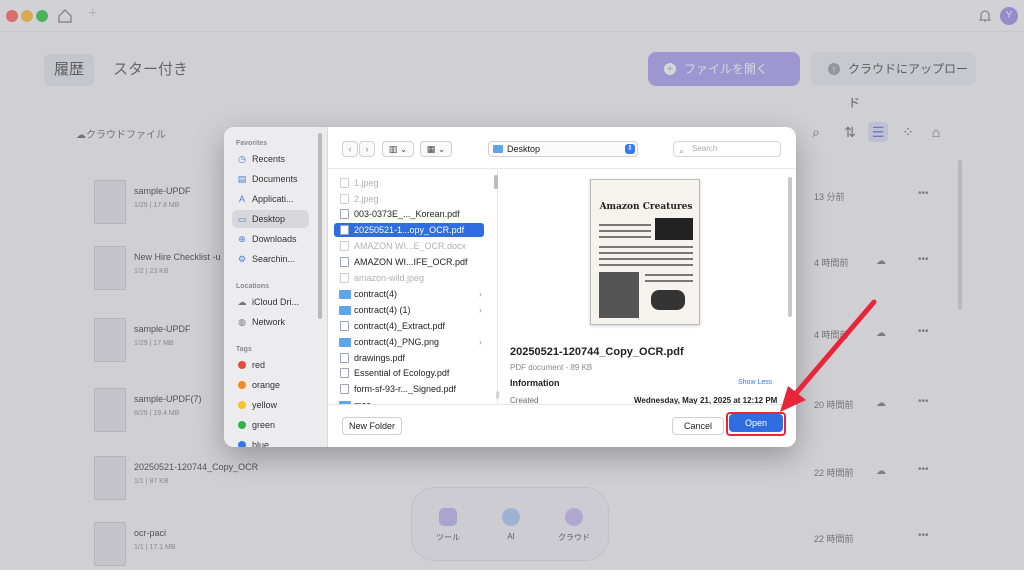 This screenshot has width=1024, height=578. What do you see at coordinates (668, 300) in the screenshot?
I see `preview-tapir-image` at bounding box center [668, 300].